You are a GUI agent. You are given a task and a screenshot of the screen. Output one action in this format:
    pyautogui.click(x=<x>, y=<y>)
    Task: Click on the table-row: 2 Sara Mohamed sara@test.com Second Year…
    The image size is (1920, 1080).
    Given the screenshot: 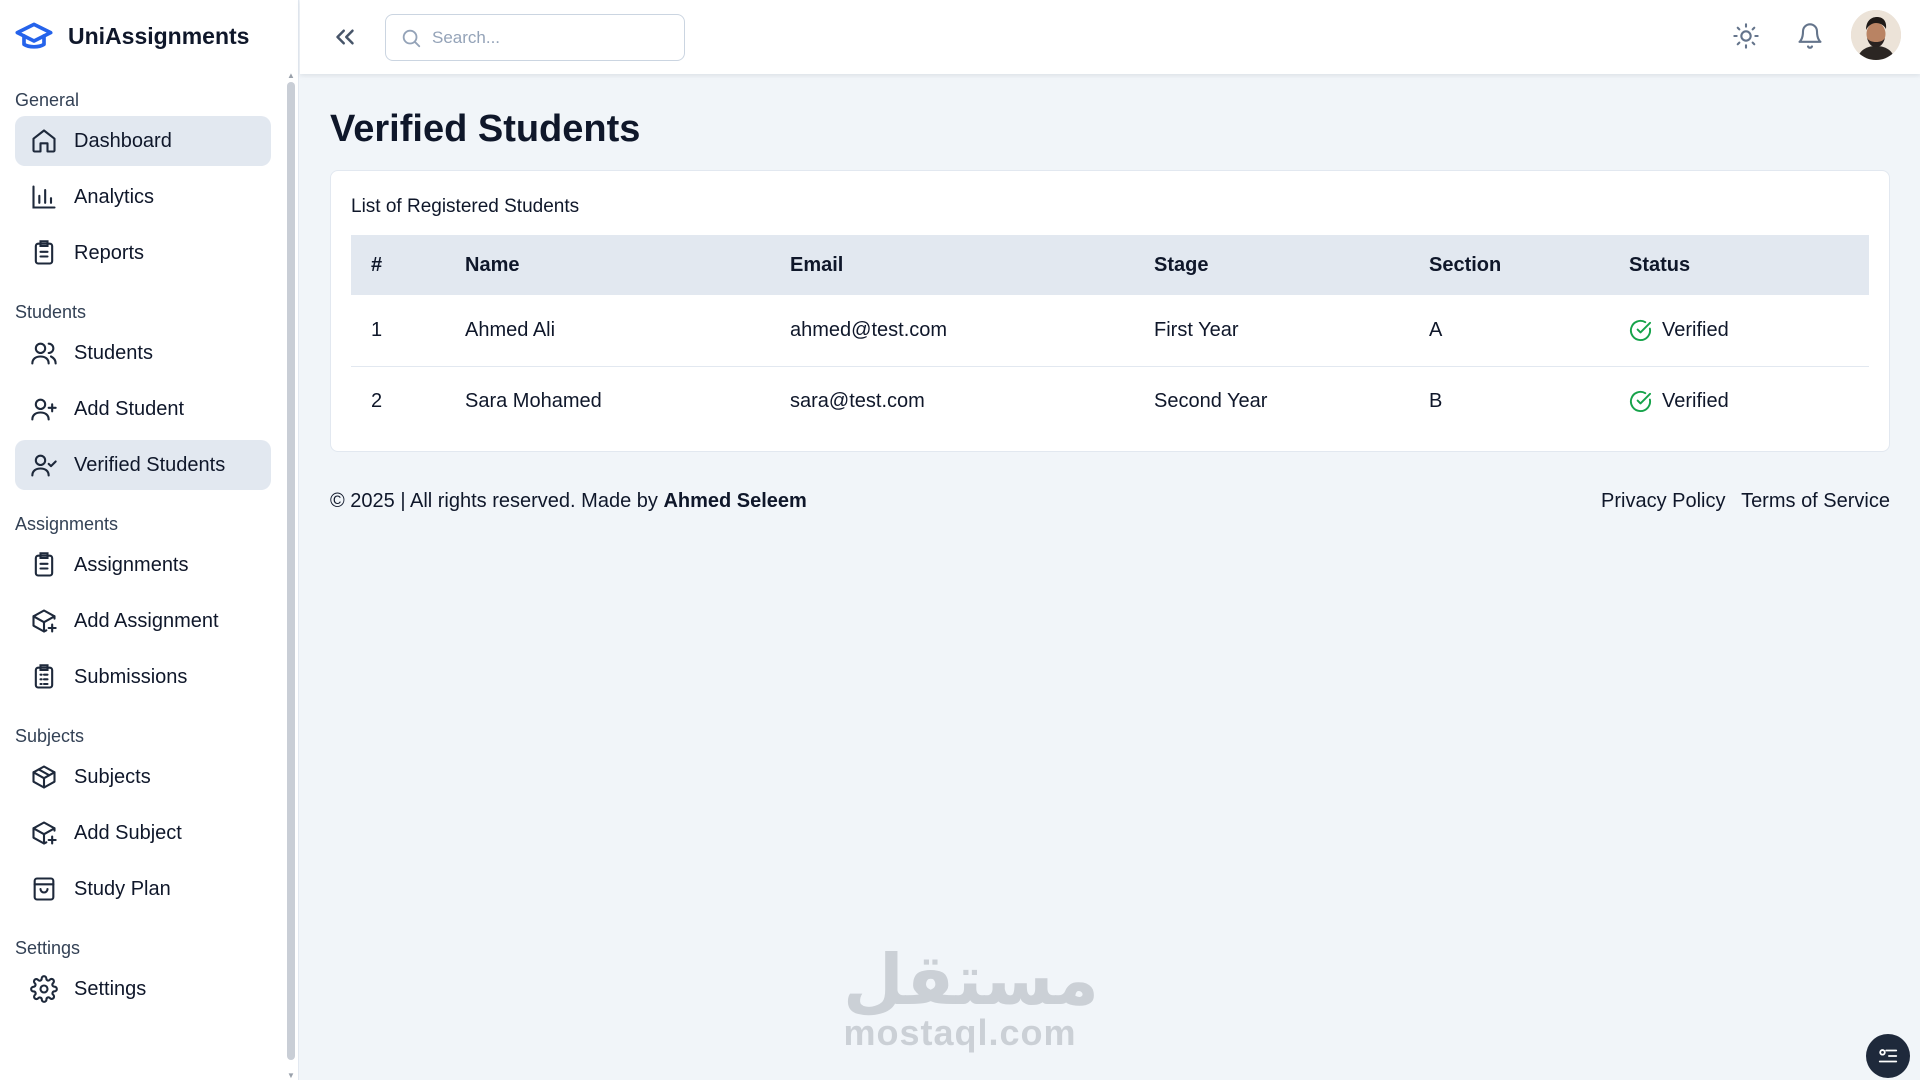 What is the action you would take?
    pyautogui.click(x=1110, y=401)
    